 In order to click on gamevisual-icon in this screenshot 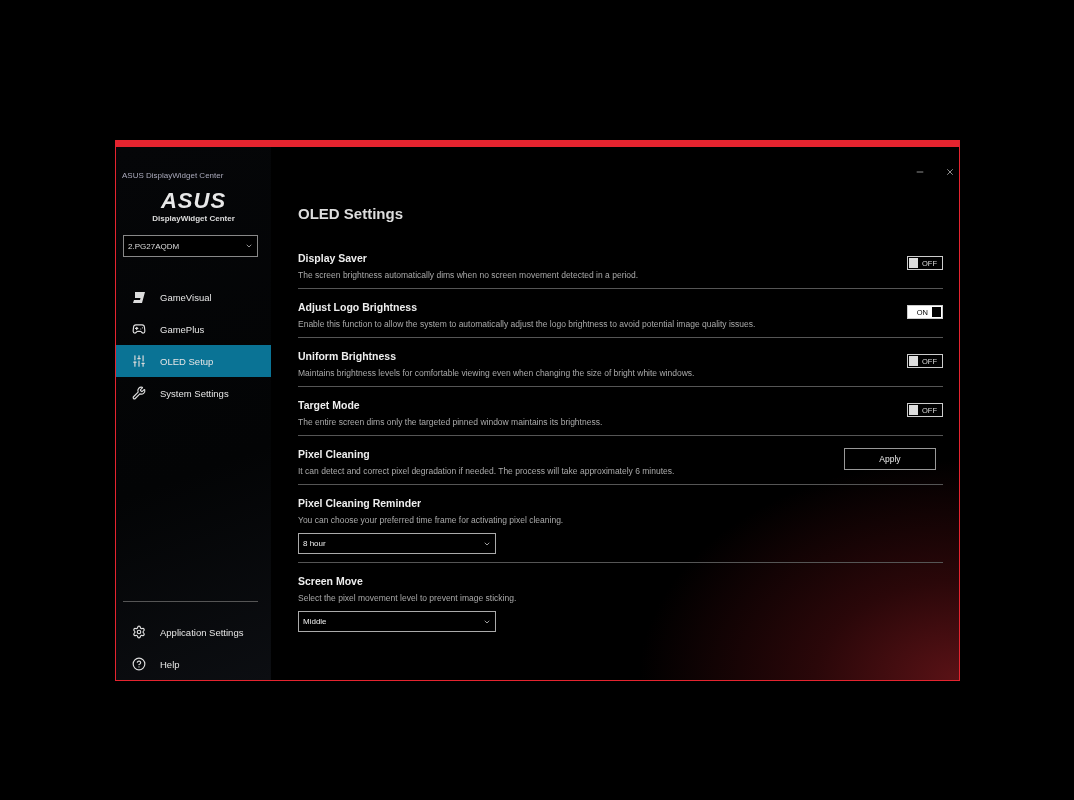, I will do `click(139, 297)`.